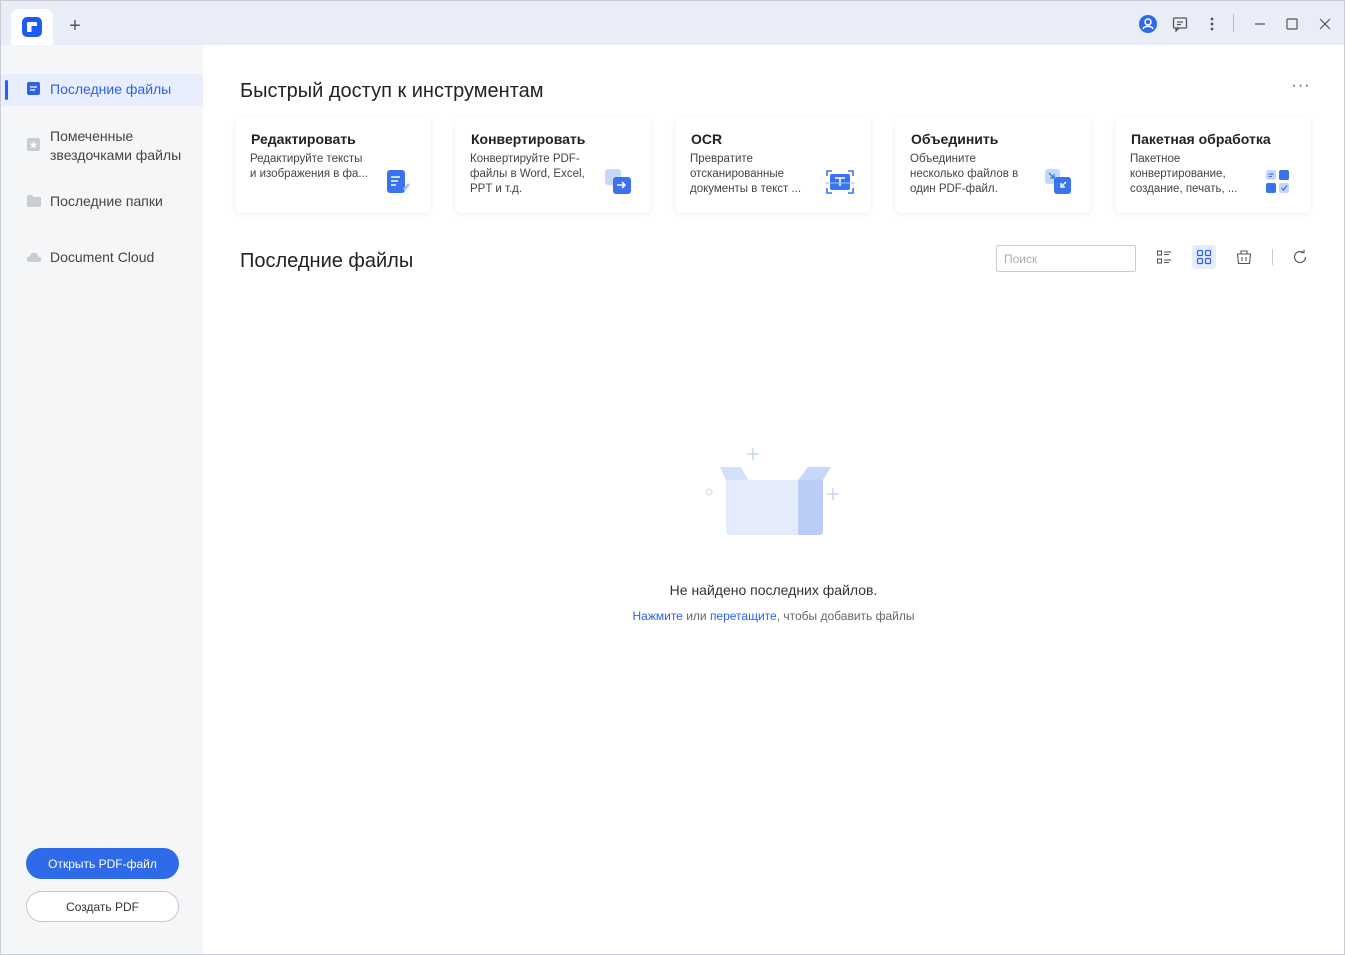  What do you see at coordinates (1204, 257) in the screenshot?
I see `grid-view-icon` at bounding box center [1204, 257].